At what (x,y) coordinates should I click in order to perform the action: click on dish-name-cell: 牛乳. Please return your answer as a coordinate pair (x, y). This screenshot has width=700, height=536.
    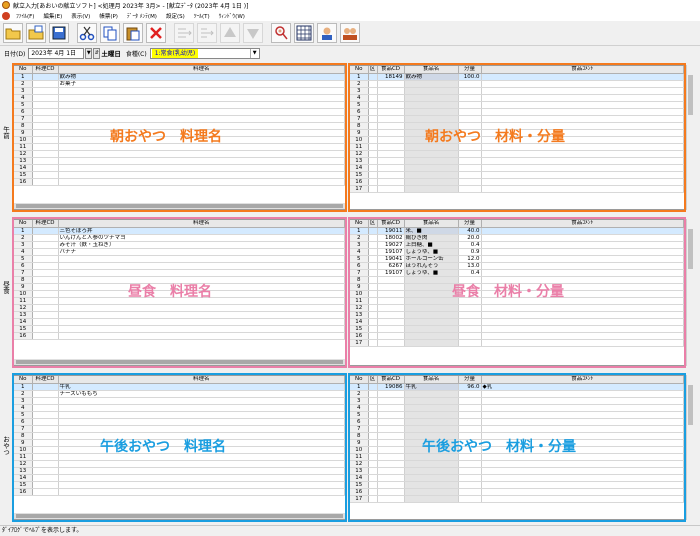
    Looking at the image, I should click on (201, 387).